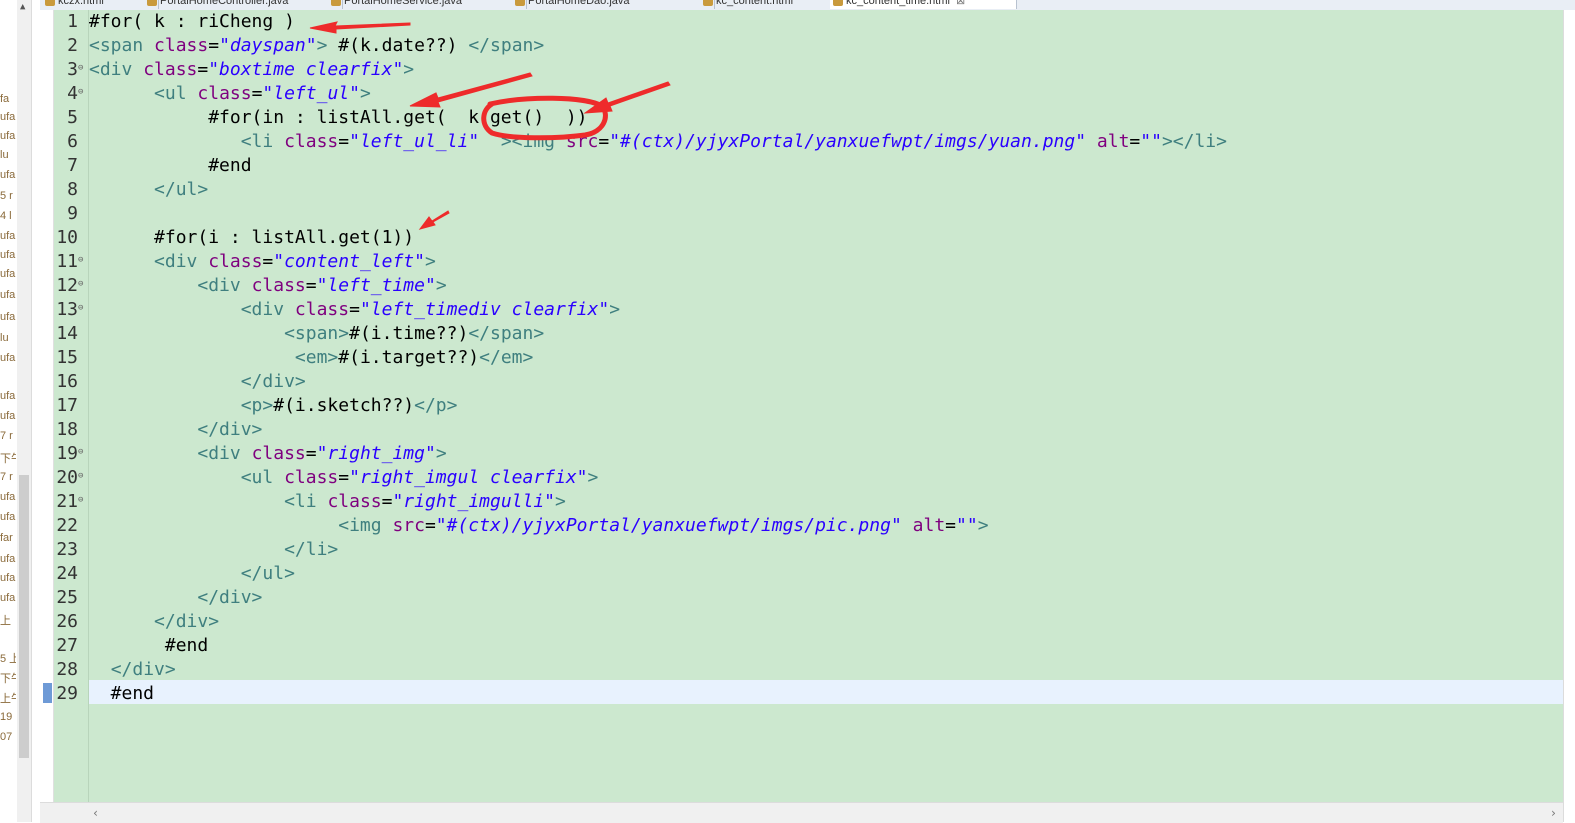 This screenshot has height=823, width=1575. Describe the element at coordinates (6, 196) in the screenshot. I see `explorer-fragment-text: 5 r` at that location.